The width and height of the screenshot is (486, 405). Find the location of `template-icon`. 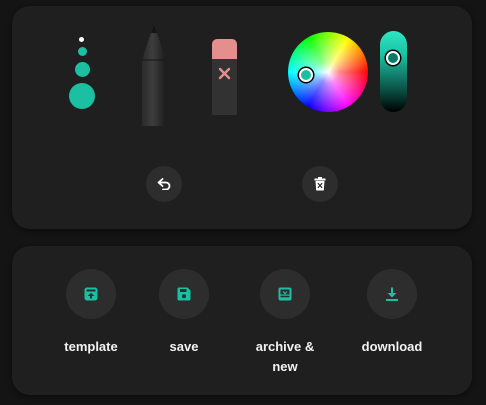

template-icon is located at coordinates (91, 294).